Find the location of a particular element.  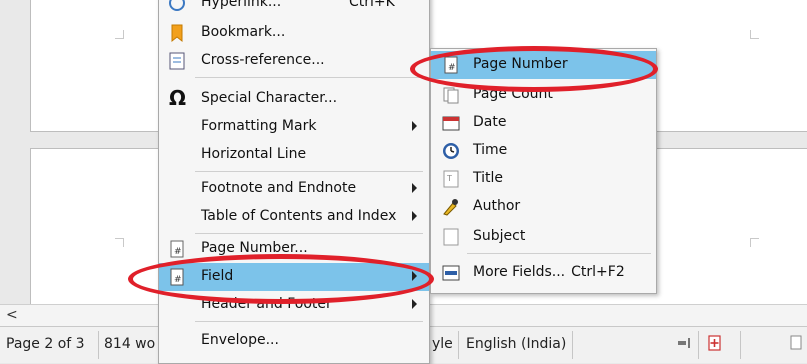

menu-item-label: Formatting Mark is located at coordinates (259, 126).